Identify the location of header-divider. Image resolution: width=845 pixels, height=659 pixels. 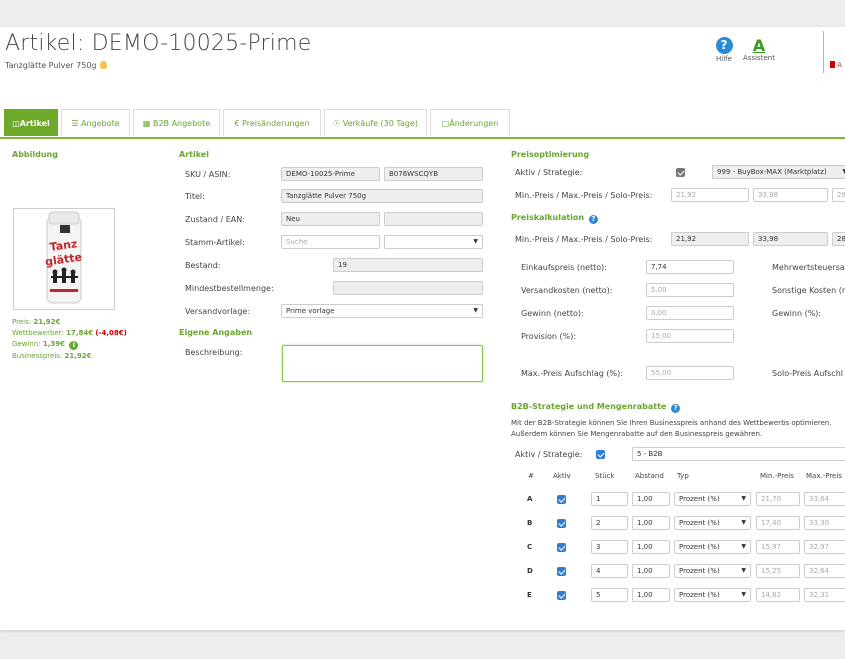
(823, 52).